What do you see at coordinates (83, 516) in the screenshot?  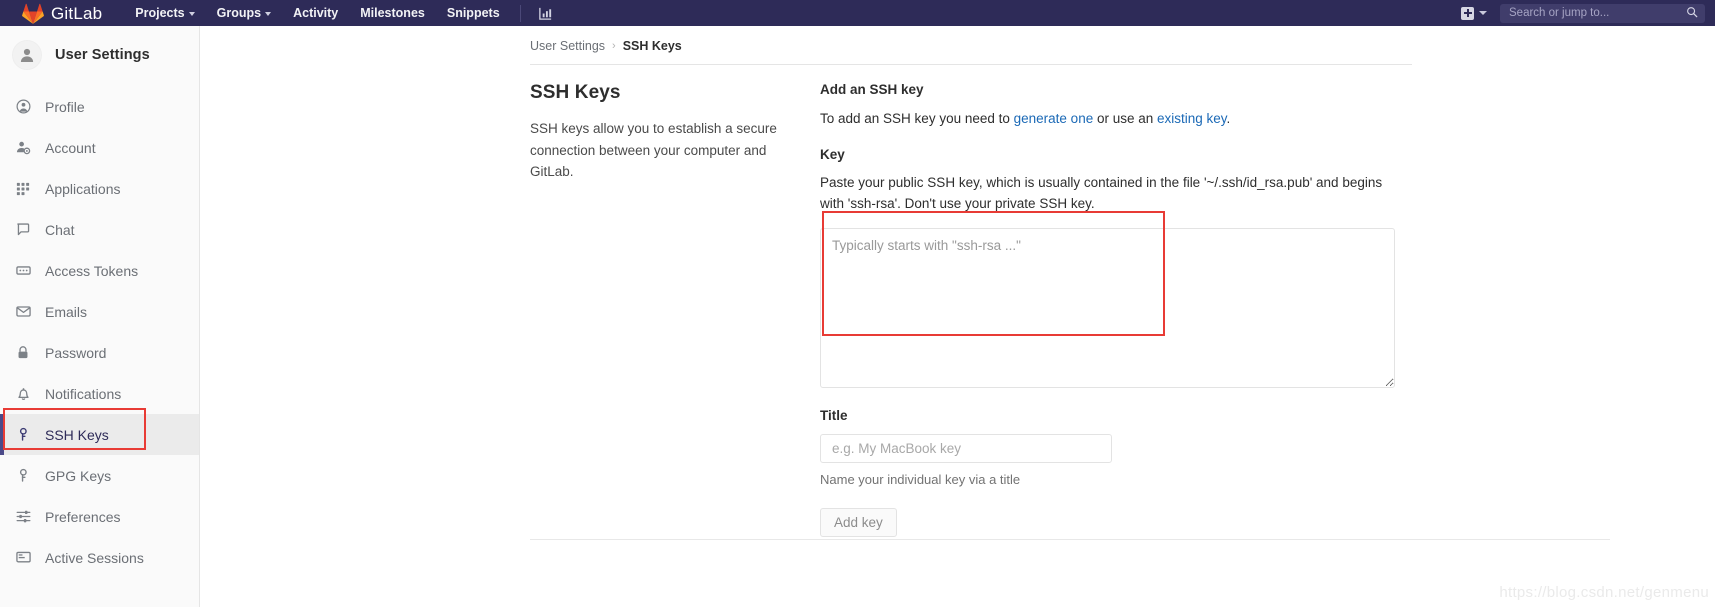 I see `sidebar-item-preferences-label: Preferences` at bounding box center [83, 516].